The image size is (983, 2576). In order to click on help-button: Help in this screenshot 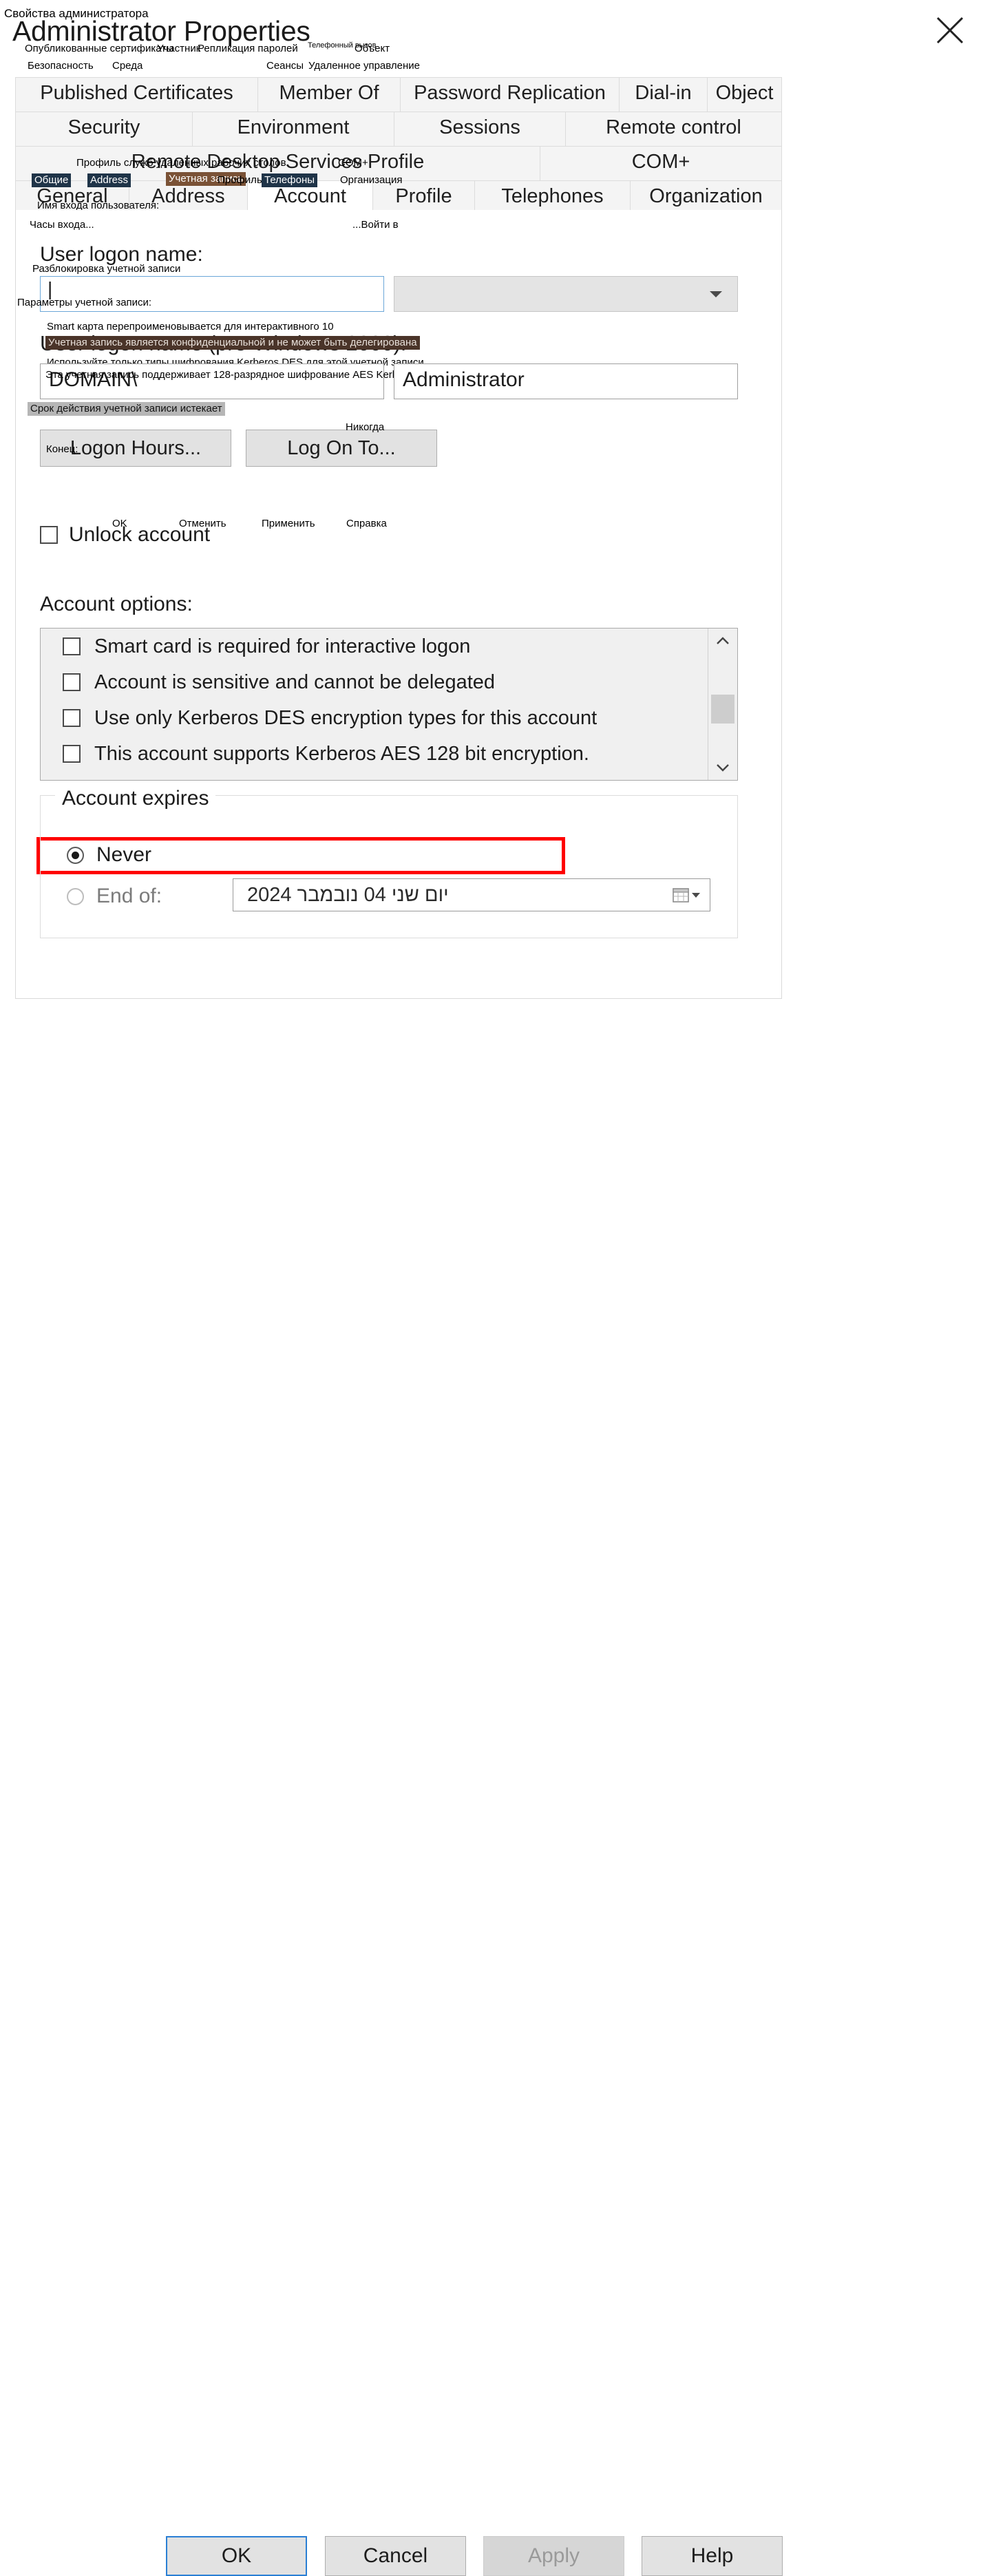, I will do `click(712, 2556)`.